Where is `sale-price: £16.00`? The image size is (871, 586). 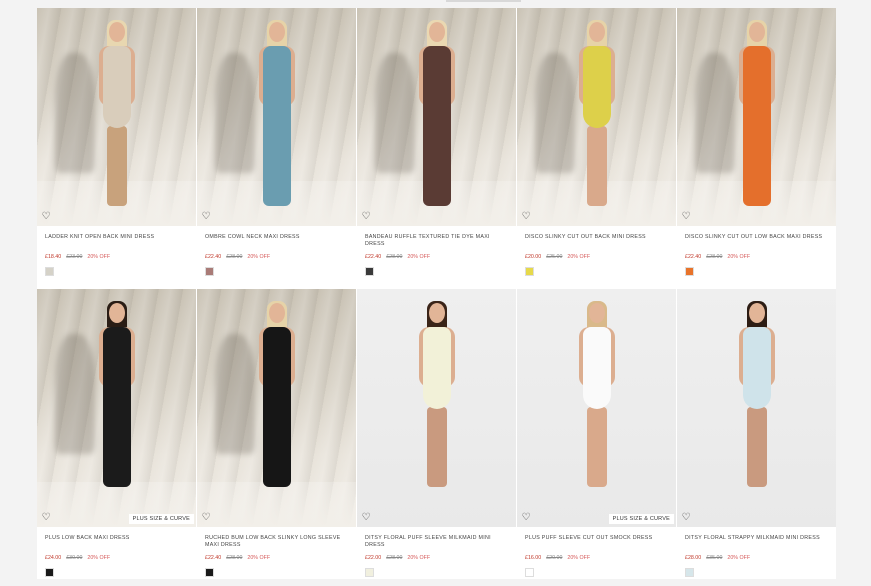
sale-price: £16.00 is located at coordinates (533, 558).